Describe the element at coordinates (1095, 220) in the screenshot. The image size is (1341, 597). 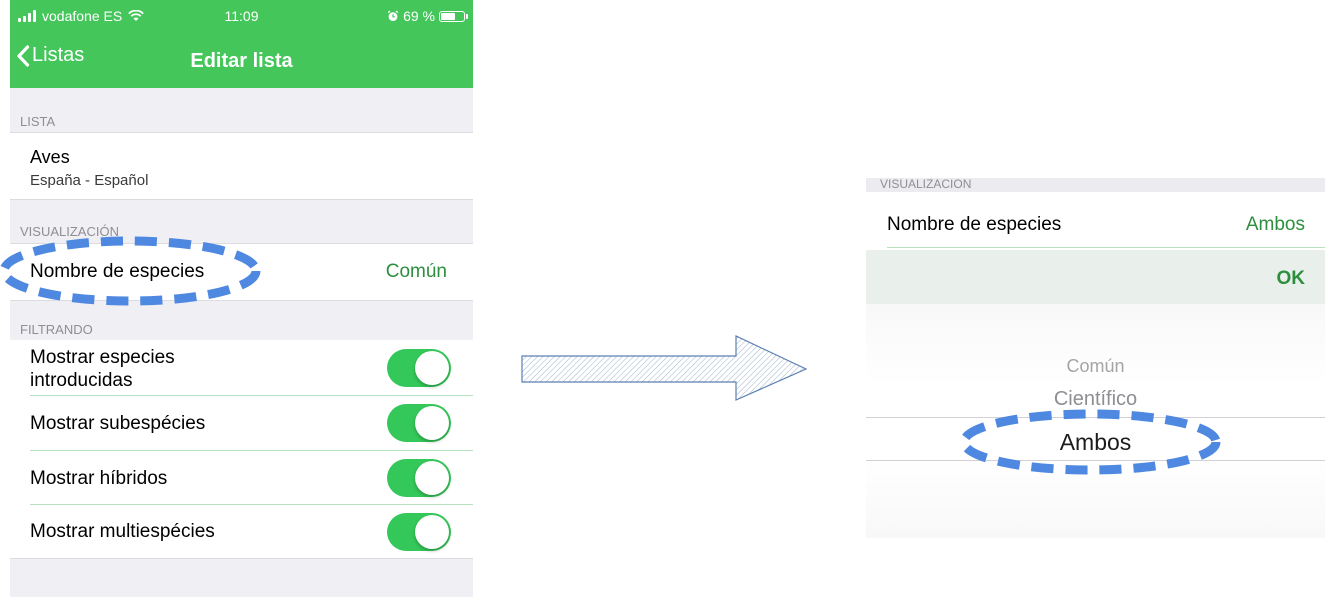
I see `picker-species-name-row: Nombre de especies Ambos` at that location.